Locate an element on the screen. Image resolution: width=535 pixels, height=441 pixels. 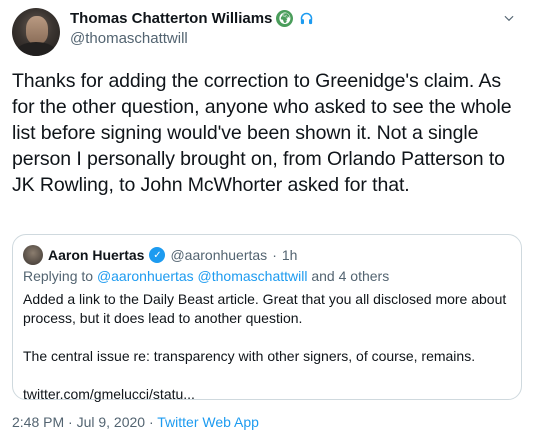
reply-suffix: and 4 others is located at coordinates (350, 276).